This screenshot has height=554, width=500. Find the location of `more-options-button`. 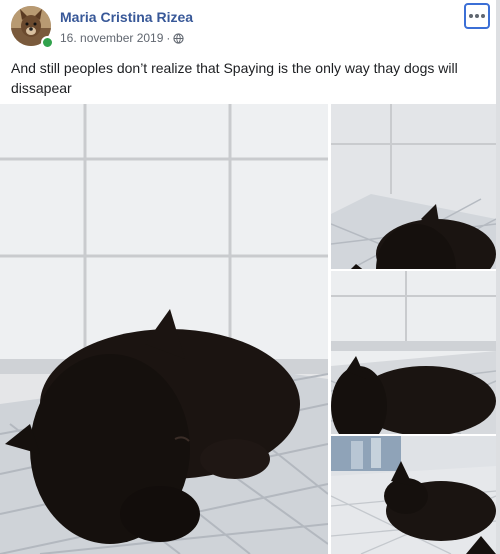

more-options-button is located at coordinates (477, 16).